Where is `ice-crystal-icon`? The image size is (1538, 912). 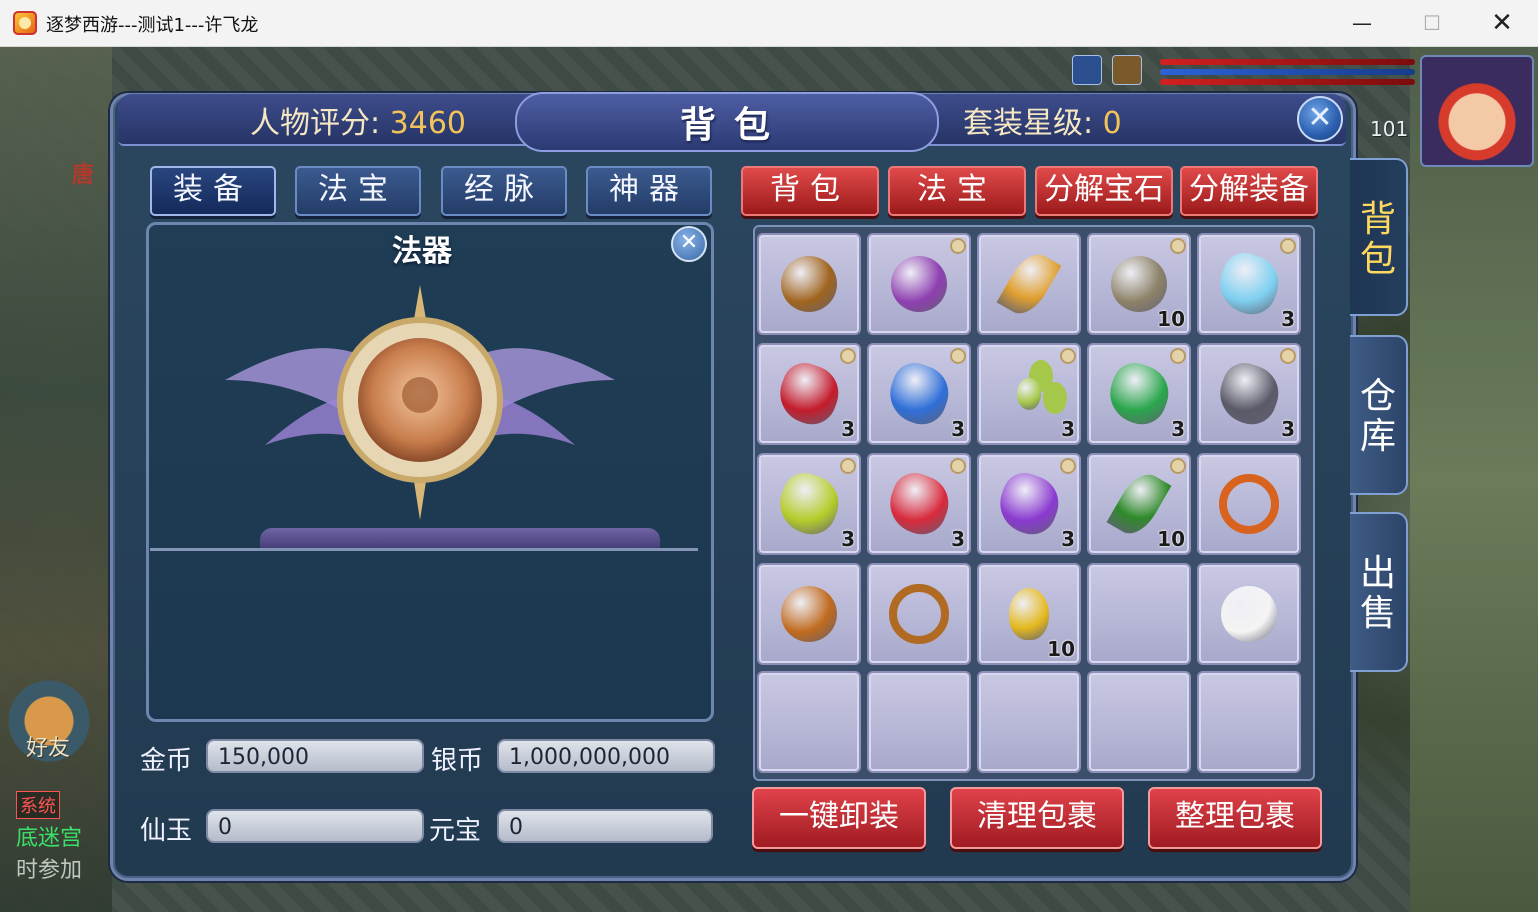 ice-crystal-icon is located at coordinates (1249, 284).